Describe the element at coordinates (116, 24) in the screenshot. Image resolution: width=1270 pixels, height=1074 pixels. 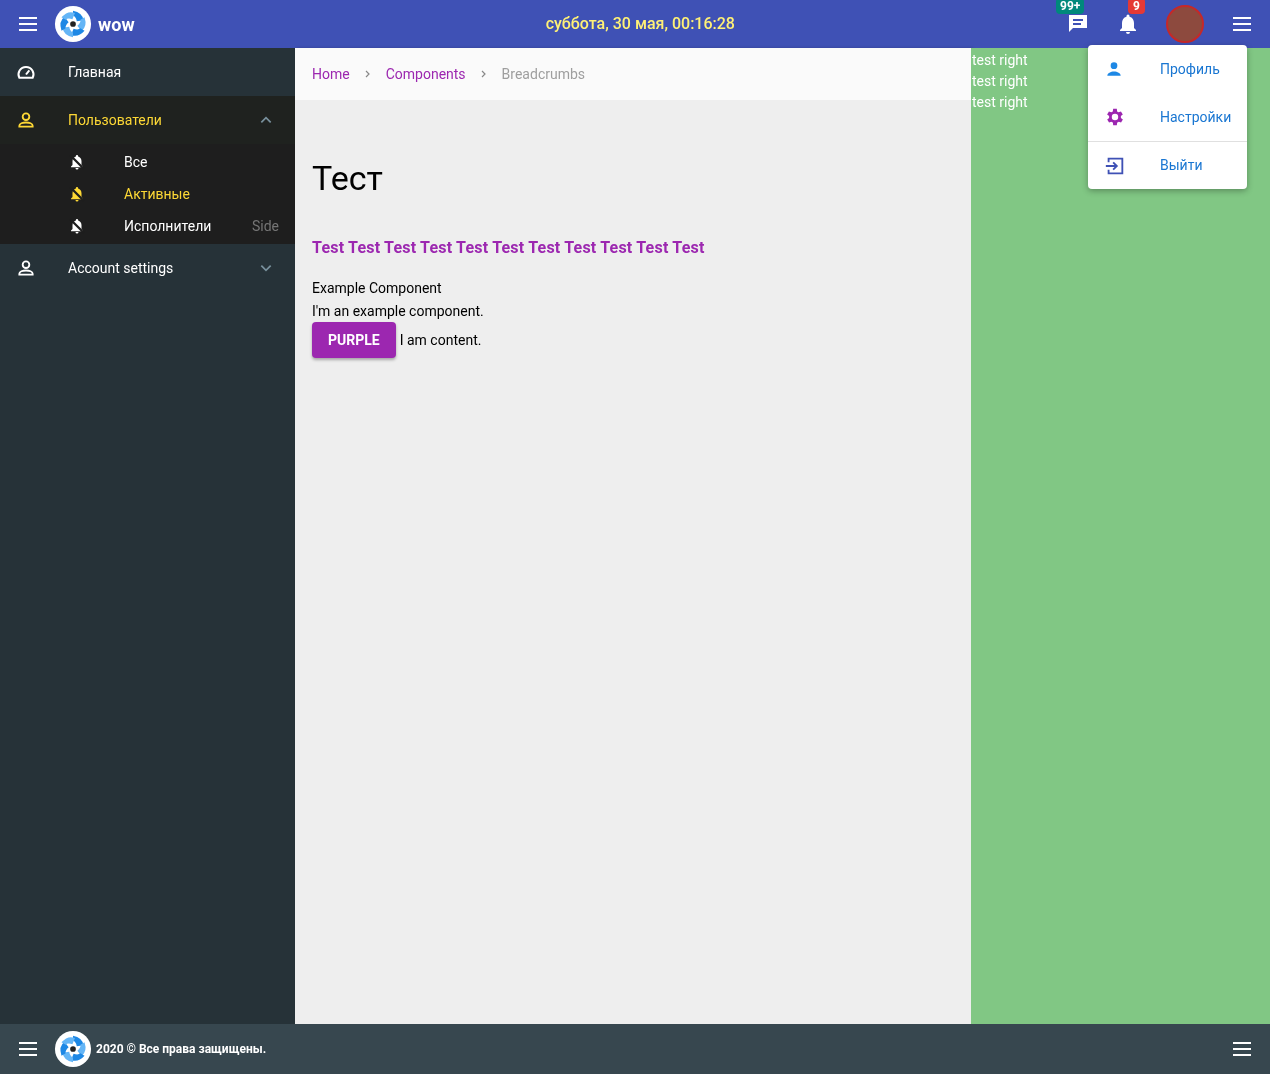
I see `brand-name: wow` at that location.